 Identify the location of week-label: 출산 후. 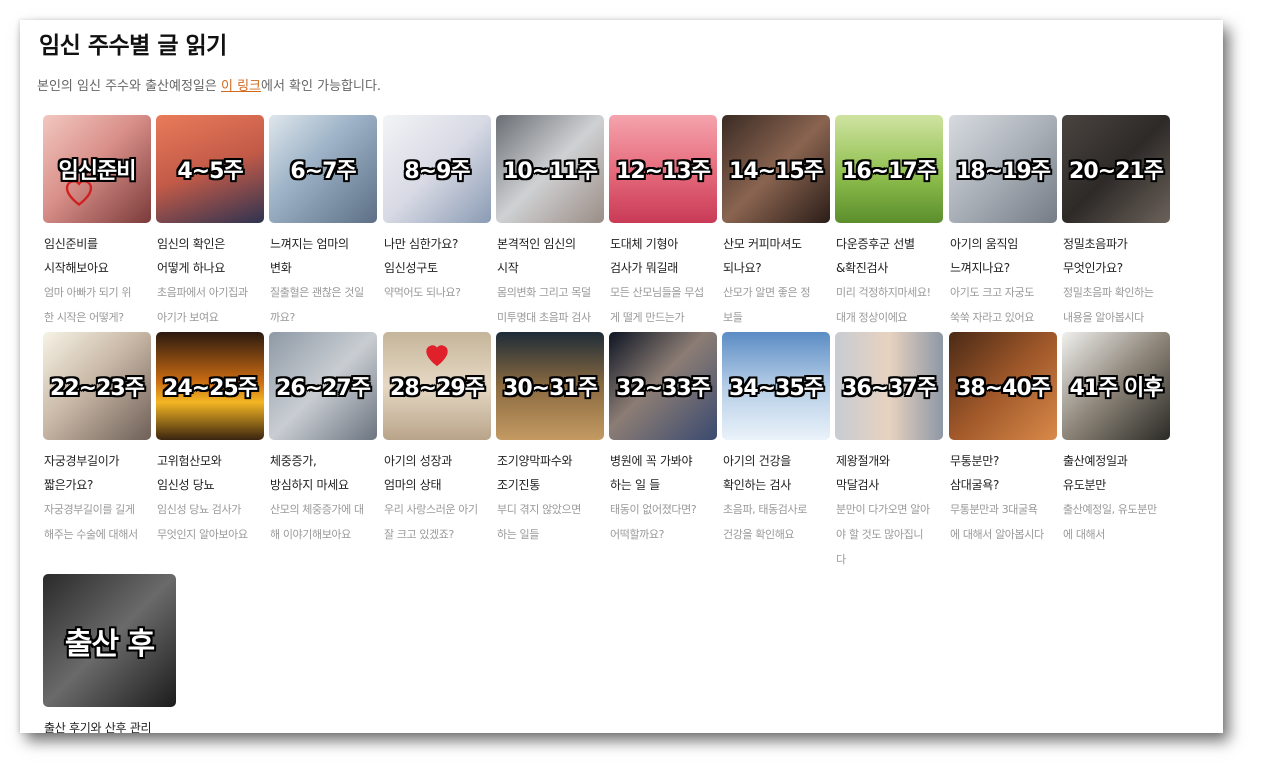
(109, 644).